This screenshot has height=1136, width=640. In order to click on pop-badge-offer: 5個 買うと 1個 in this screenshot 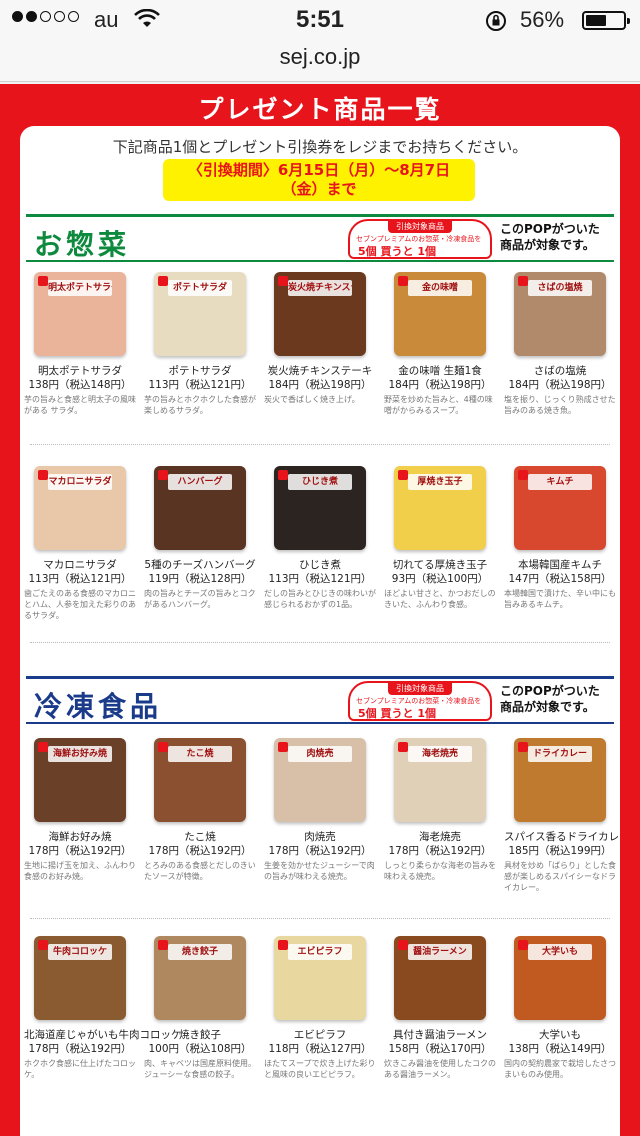, I will do `click(397, 251)`.